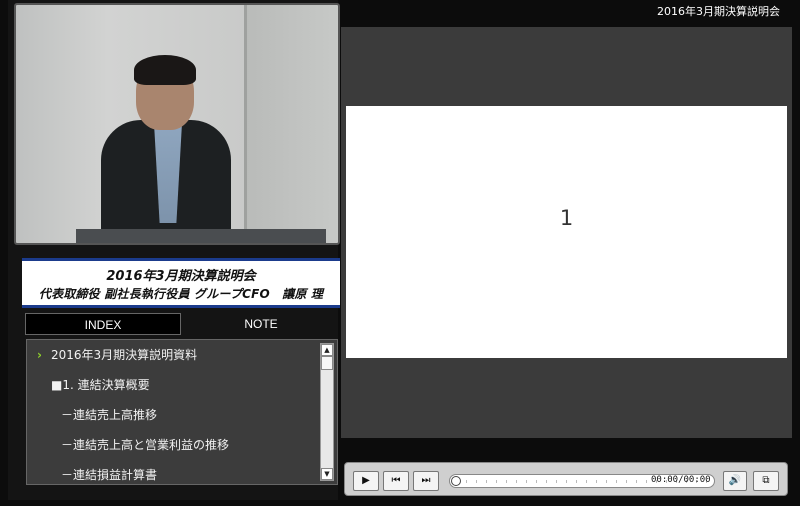 The image size is (800, 506). What do you see at coordinates (245, 124) in the screenshot?
I see `video-wall-seam` at bounding box center [245, 124].